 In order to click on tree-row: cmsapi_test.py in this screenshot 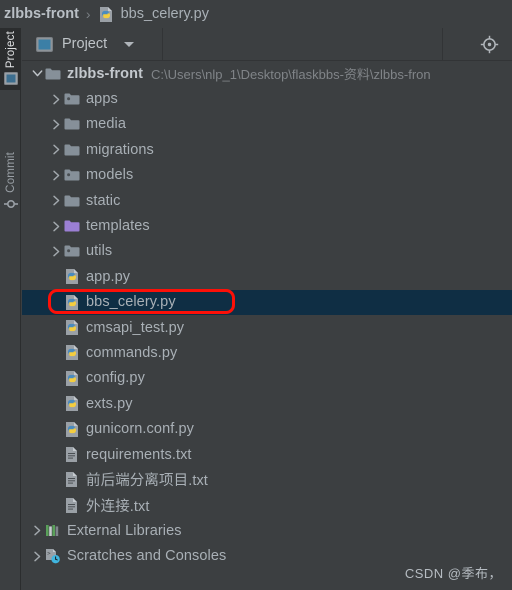, I will do `click(267, 327)`.